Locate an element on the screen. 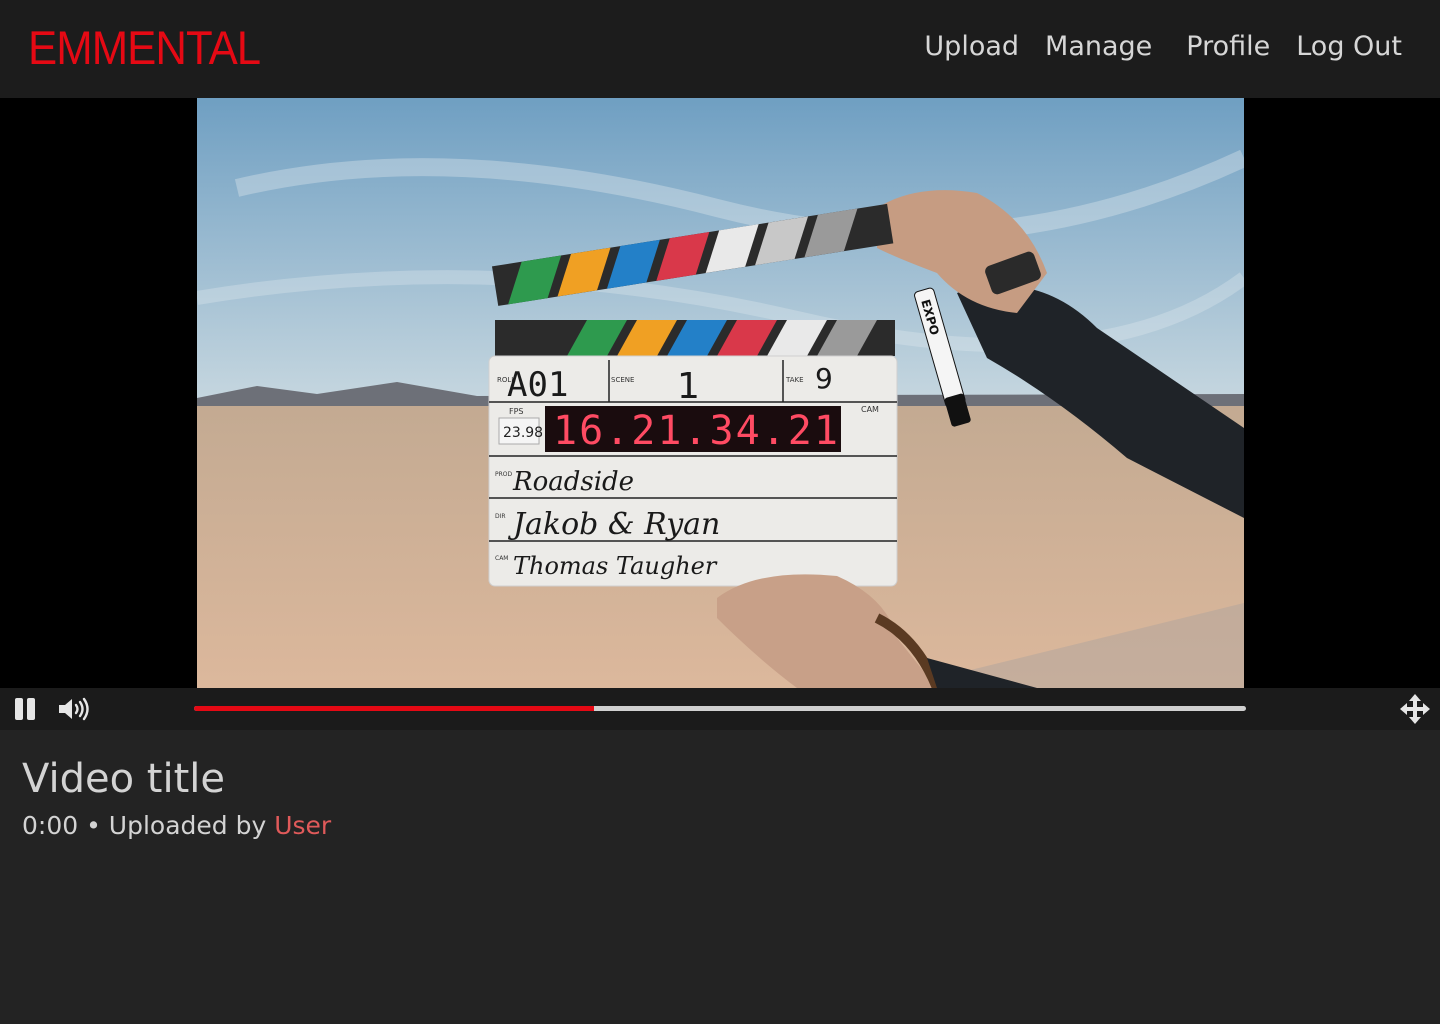 Image resolution: width=1440 pixels, height=1024 pixels. pause-button is located at coordinates (25, 709).